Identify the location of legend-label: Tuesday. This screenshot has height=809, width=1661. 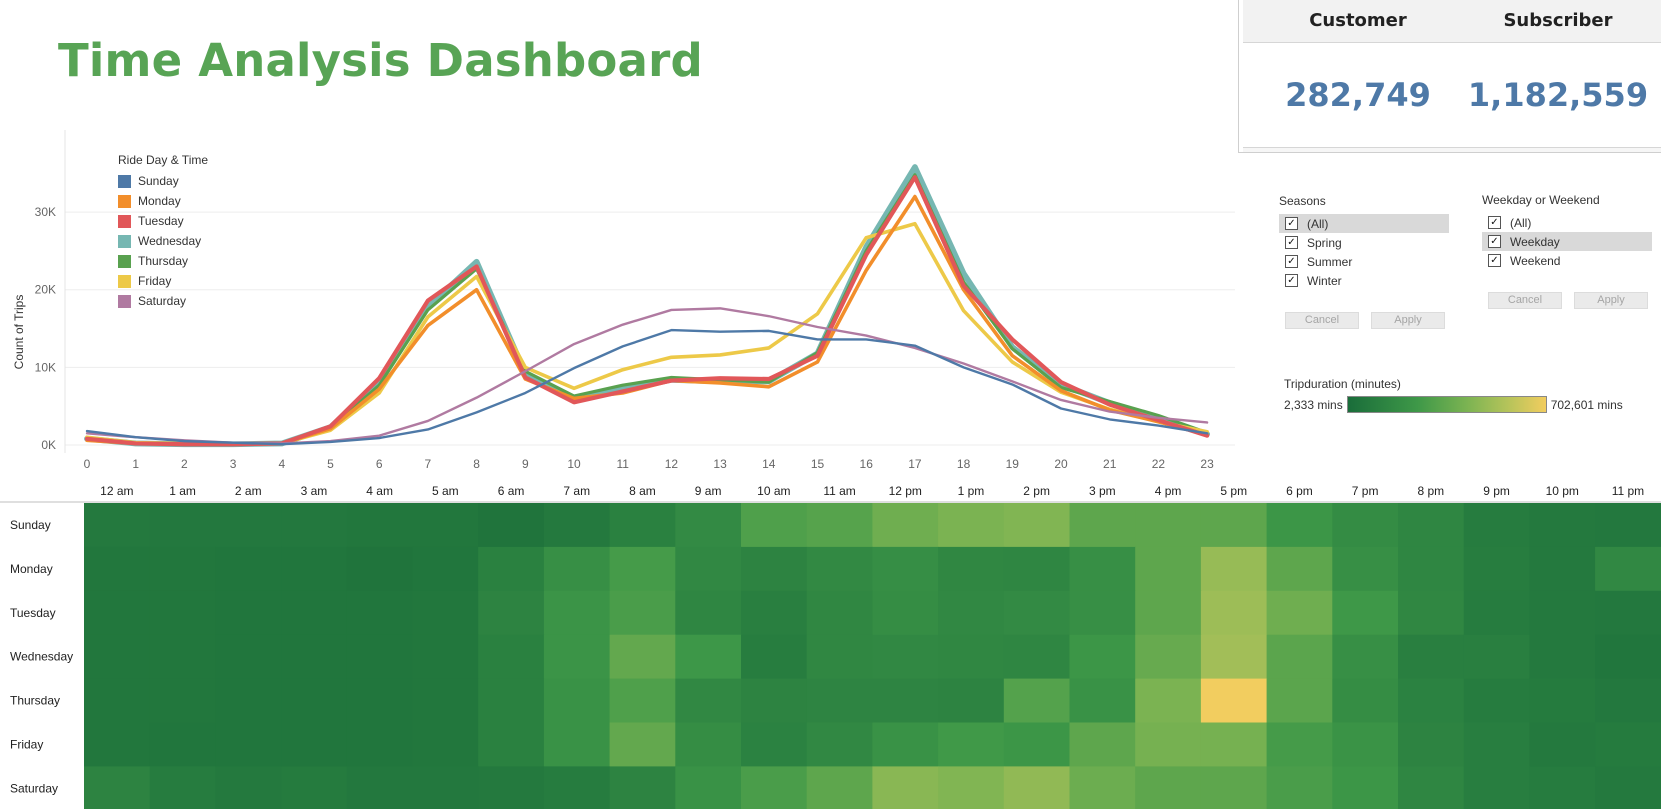
(161, 221).